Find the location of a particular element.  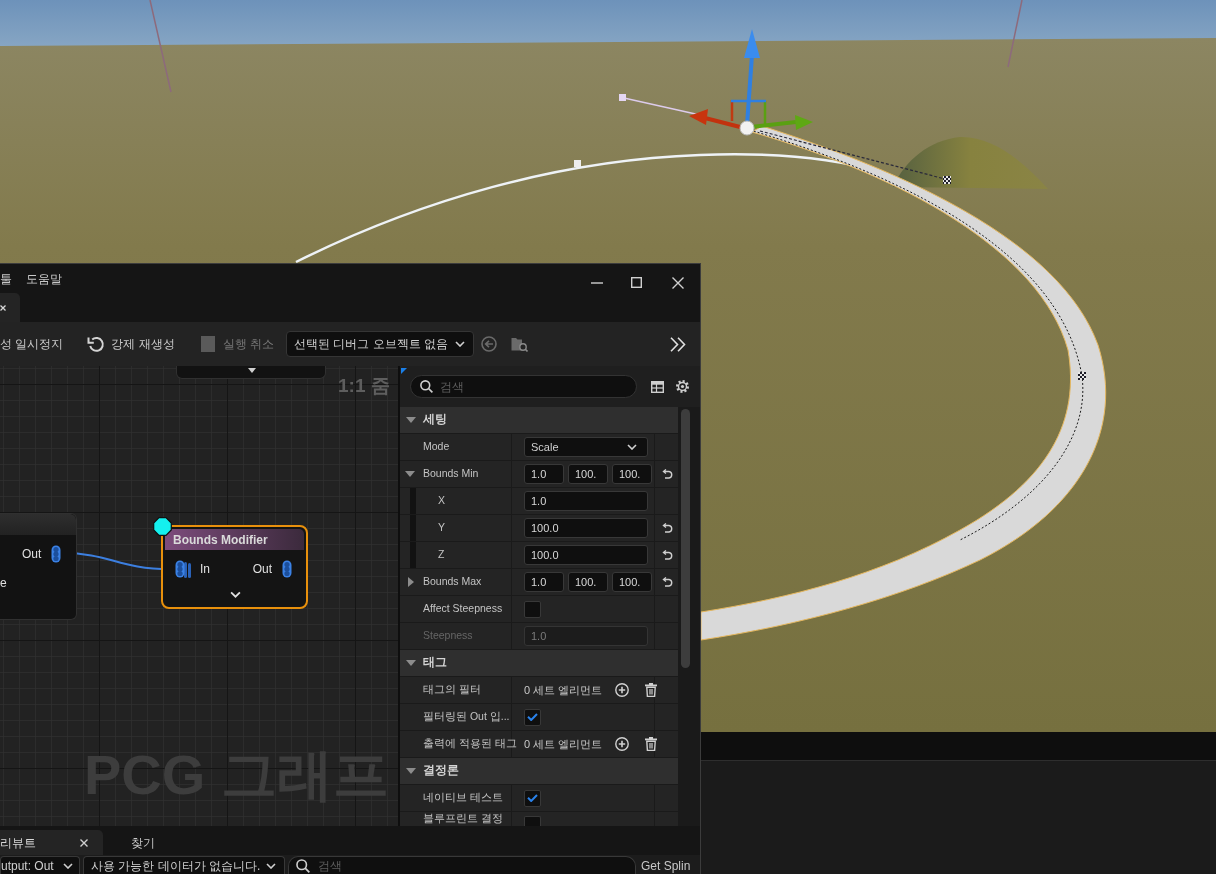

toolbar-button: 성 일시정지 is located at coordinates (32, 344).